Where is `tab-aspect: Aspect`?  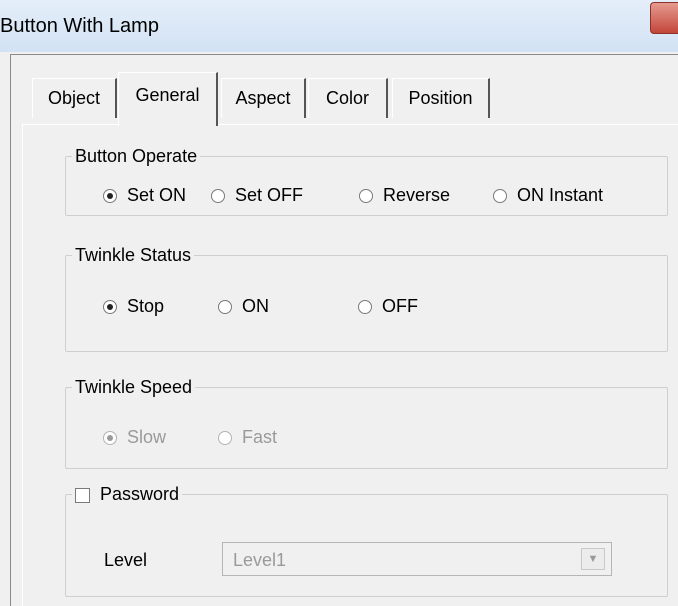 tab-aspect: Aspect is located at coordinates (263, 98).